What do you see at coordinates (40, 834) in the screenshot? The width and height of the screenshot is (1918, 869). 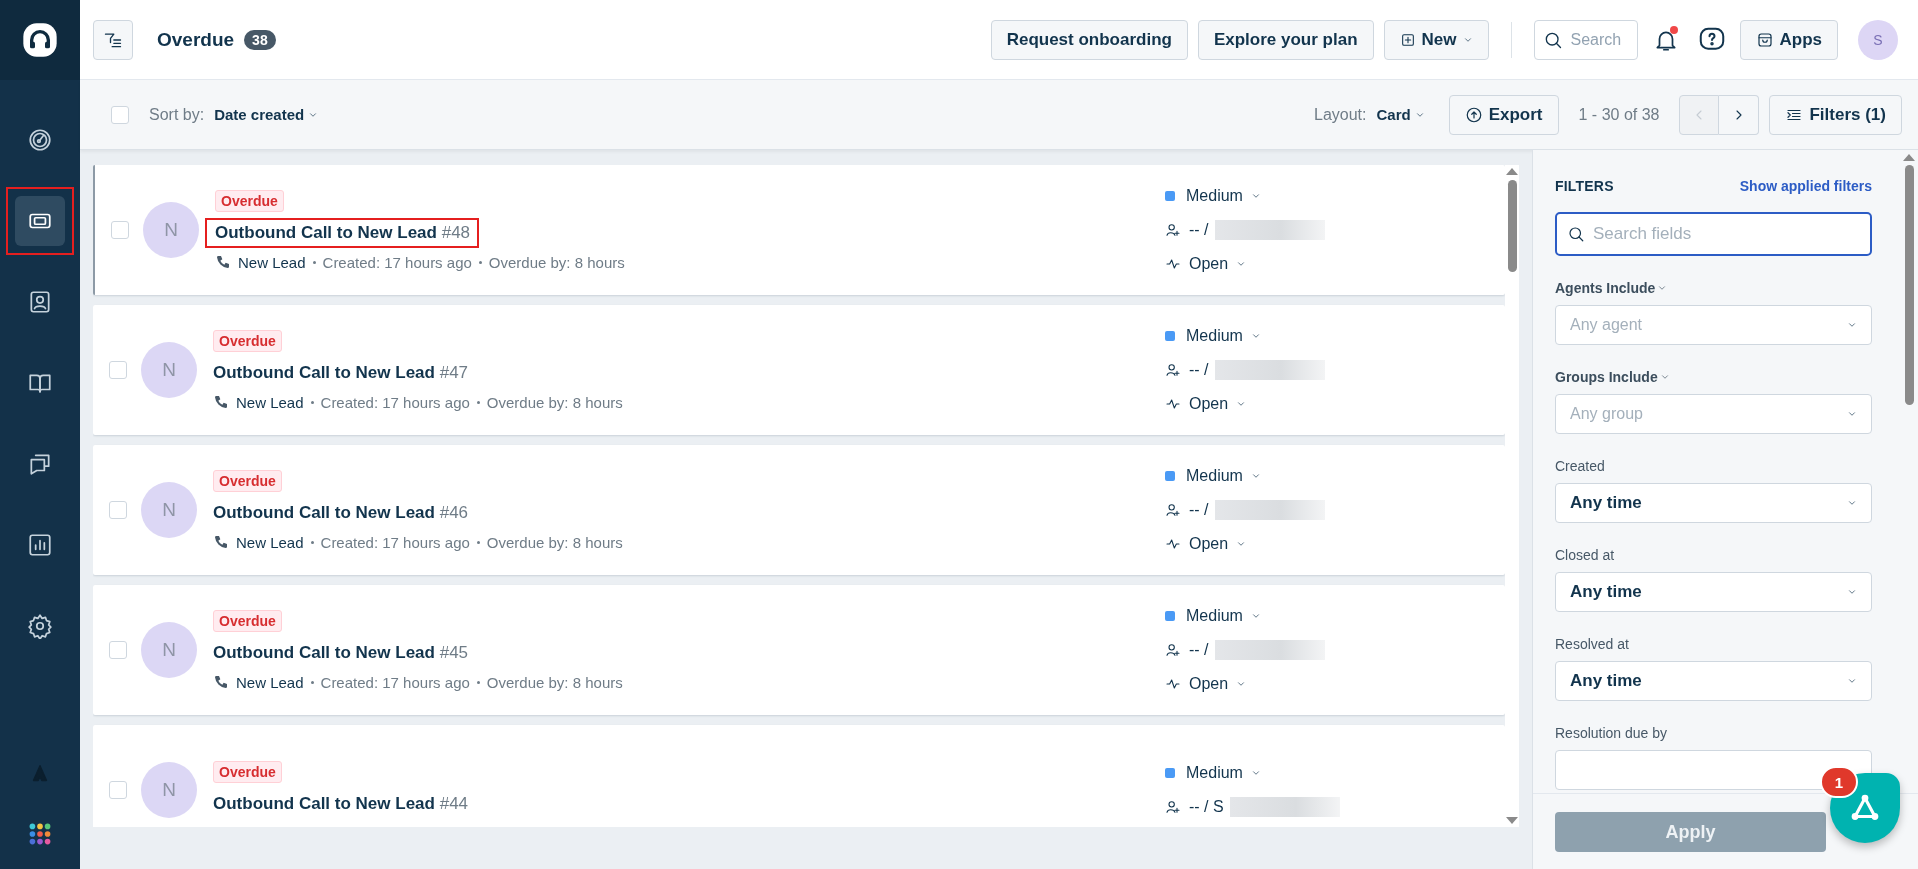 I see `apps-grid-icon` at bounding box center [40, 834].